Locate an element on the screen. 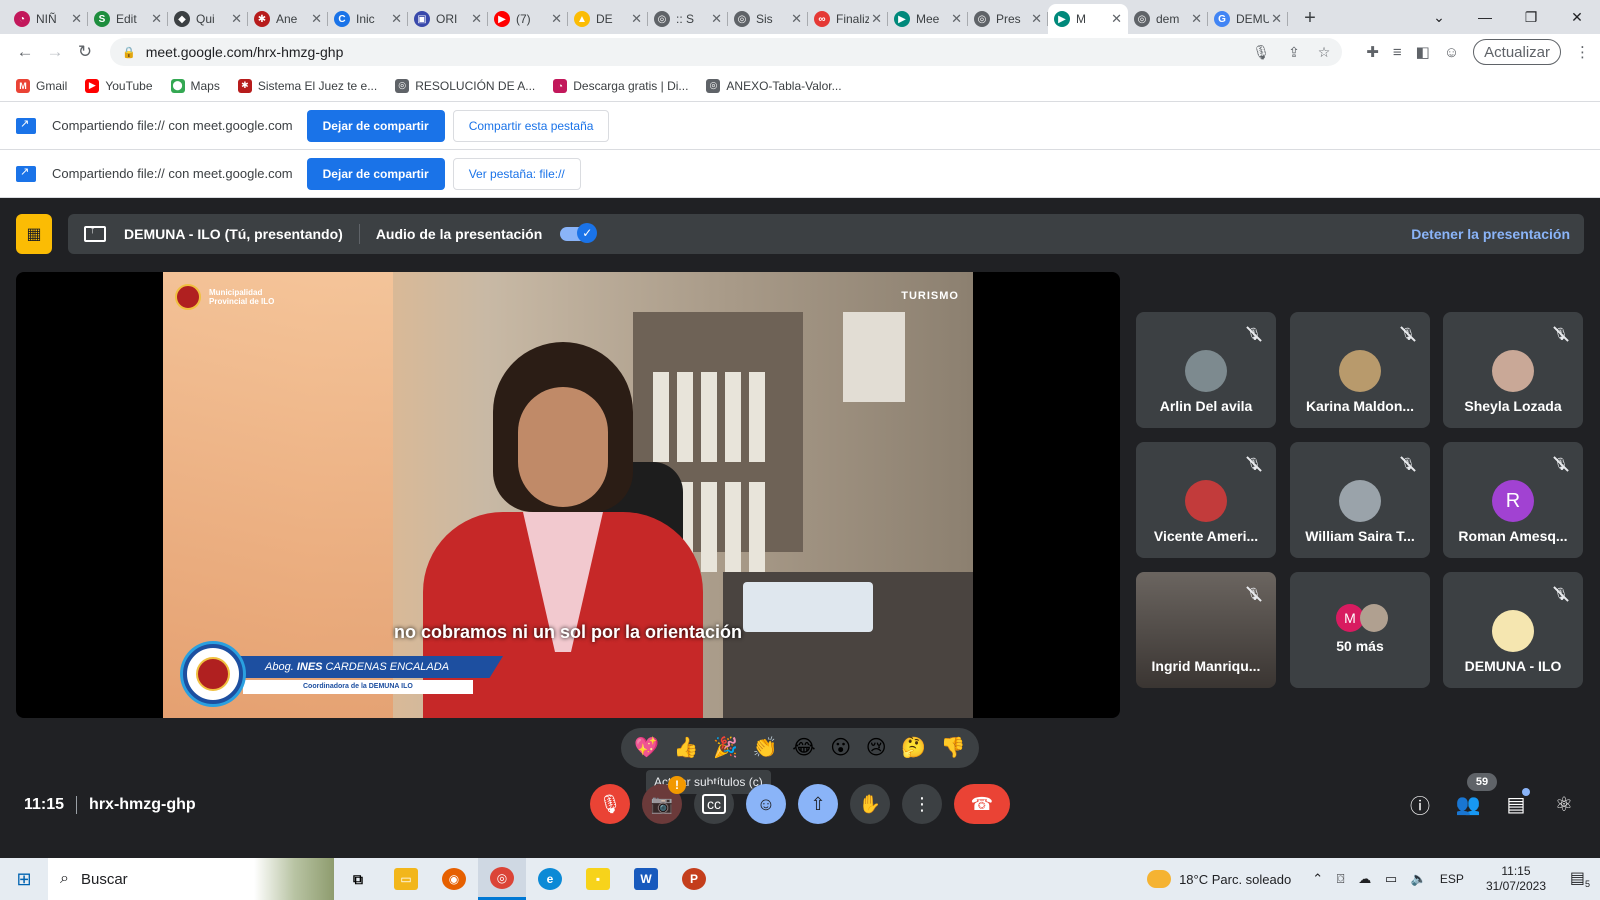  browser-tab: ▶ M ✕ is located at coordinates (1088, 19).